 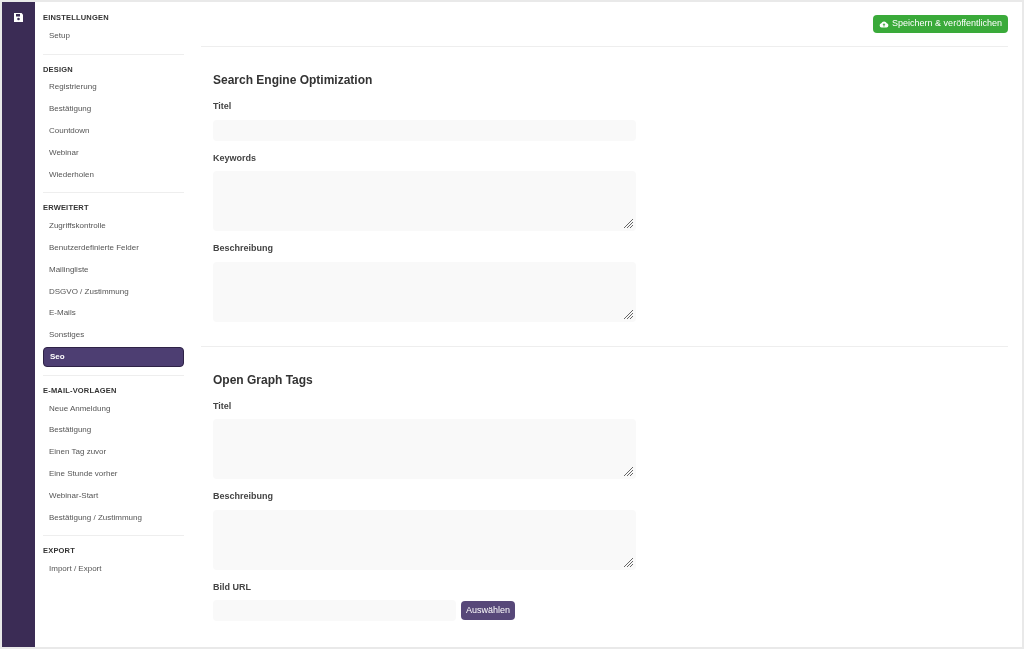 What do you see at coordinates (884, 24) in the screenshot?
I see `cloud-upload-icon` at bounding box center [884, 24].